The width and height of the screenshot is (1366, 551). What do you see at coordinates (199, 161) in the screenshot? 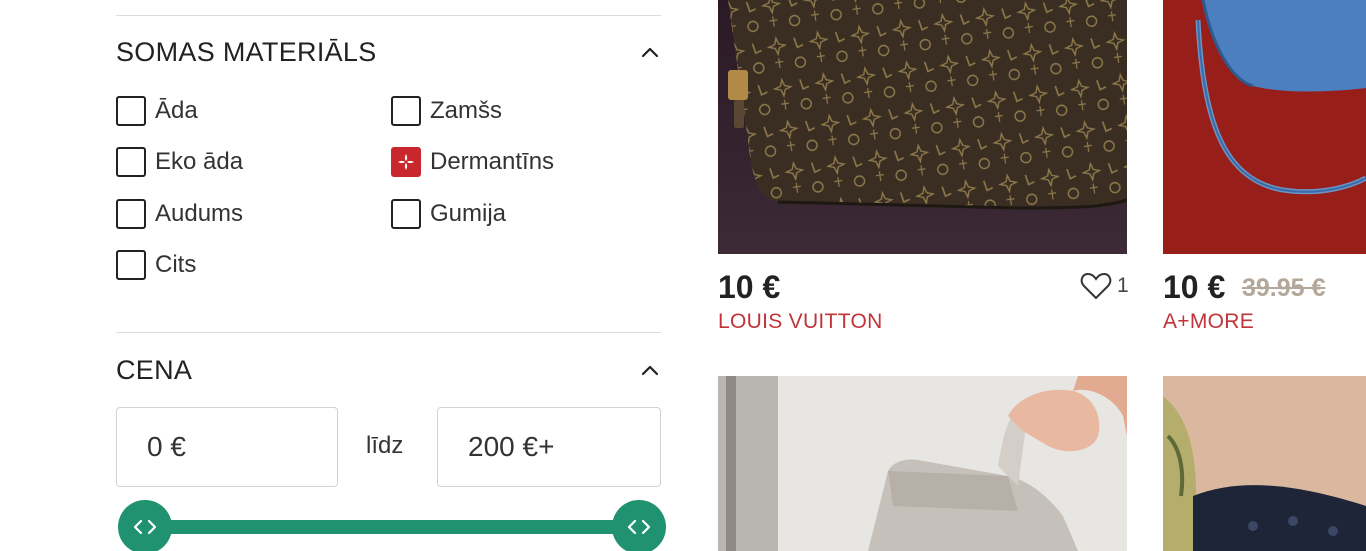
I see `option-label: Eko āda` at bounding box center [199, 161].